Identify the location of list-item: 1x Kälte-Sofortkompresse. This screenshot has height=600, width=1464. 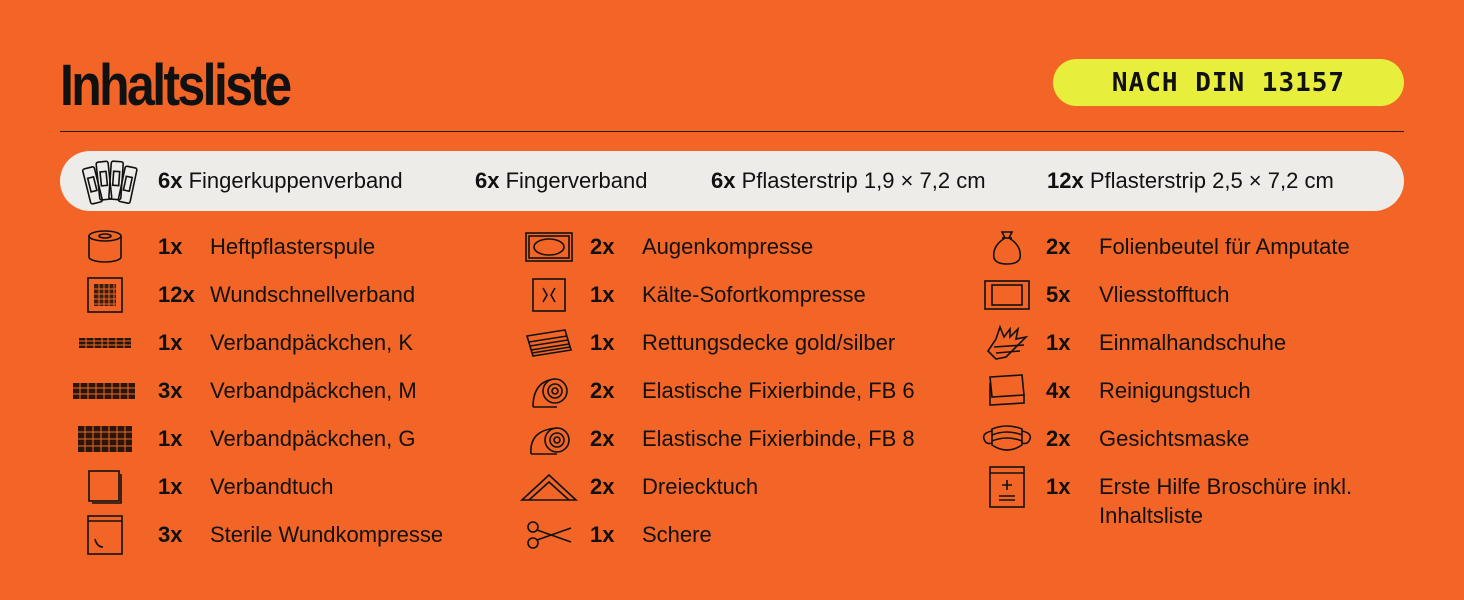
(742, 295).